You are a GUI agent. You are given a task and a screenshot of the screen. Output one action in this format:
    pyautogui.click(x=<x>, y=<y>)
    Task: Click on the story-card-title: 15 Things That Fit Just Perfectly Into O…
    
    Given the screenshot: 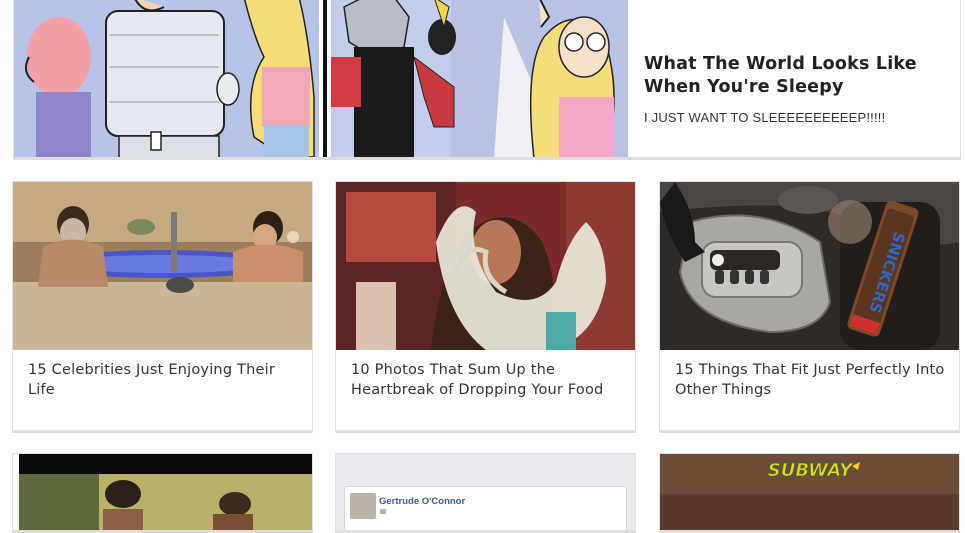 What is the action you would take?
    pyautogui.click(x=810, y=380)
    